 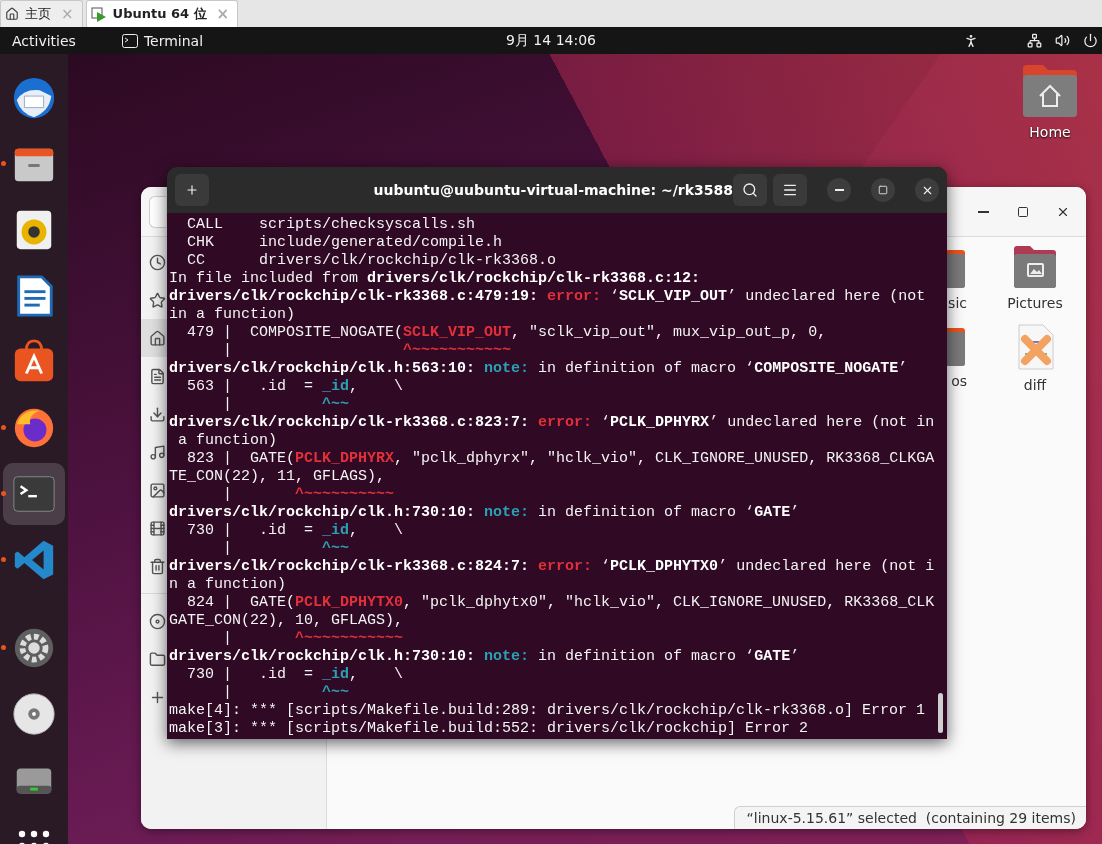 I want to click on patch-file-icon, so click(x=1035, y=347).